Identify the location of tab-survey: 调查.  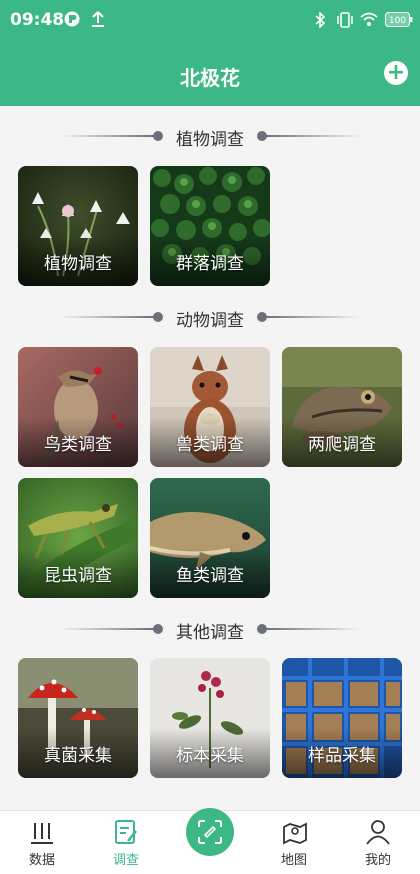
(126, 842).